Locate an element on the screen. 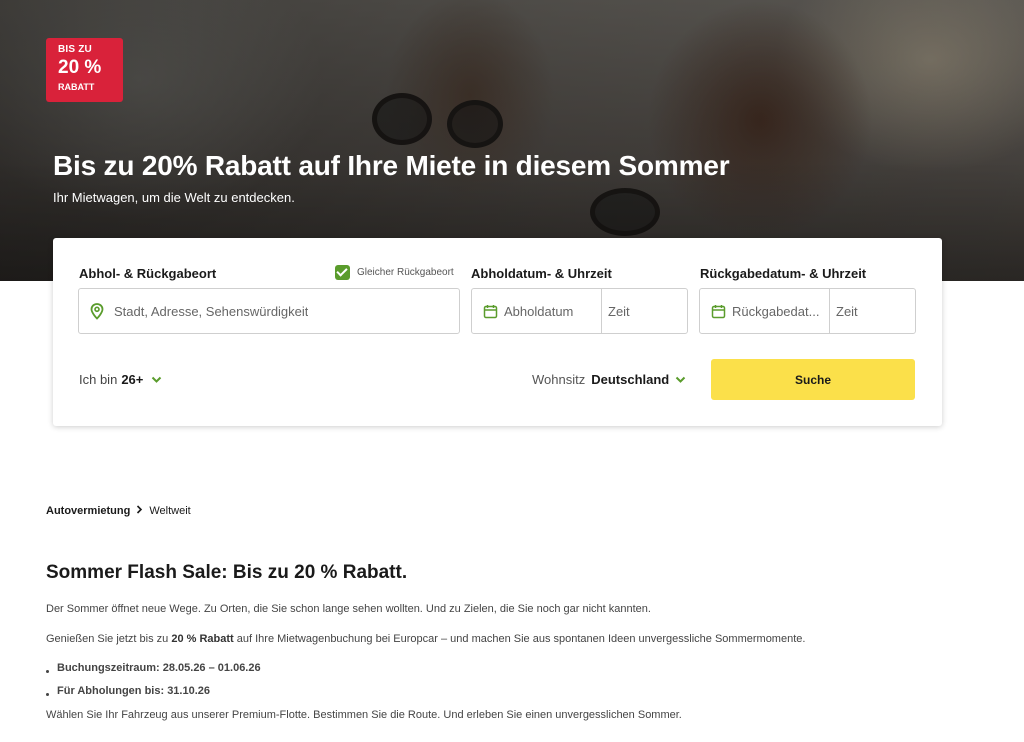  list-item: Für Abholungen bis: 31.10.26 is located at coordinates (128, 691).